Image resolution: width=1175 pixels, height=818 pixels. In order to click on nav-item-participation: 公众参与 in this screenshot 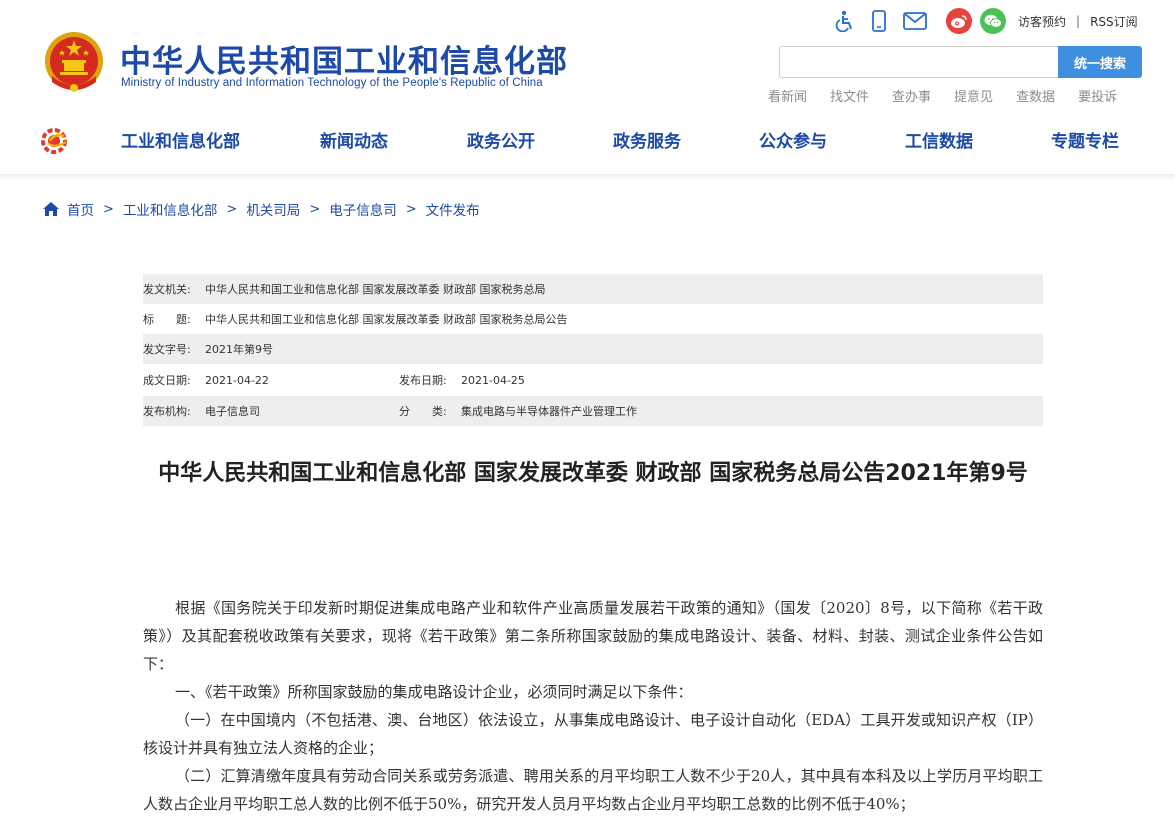, I will do `click(793, 142)`.